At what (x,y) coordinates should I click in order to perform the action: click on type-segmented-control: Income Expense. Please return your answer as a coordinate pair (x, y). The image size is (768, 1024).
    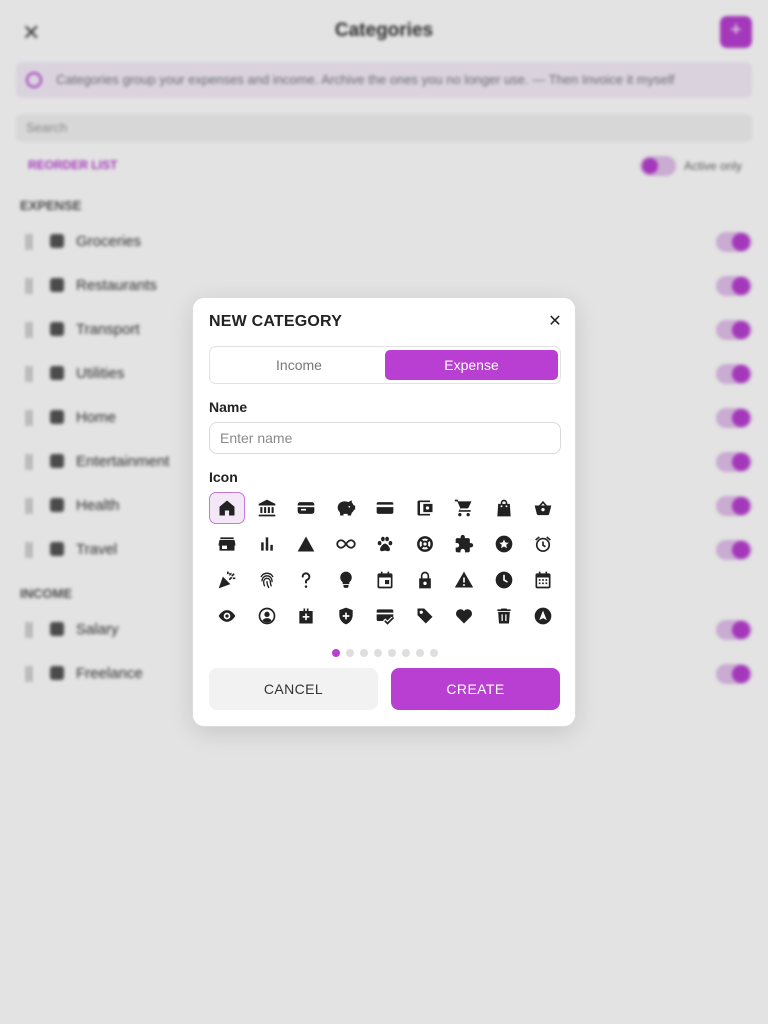
    Looking at the image, I should click on (385, 365).